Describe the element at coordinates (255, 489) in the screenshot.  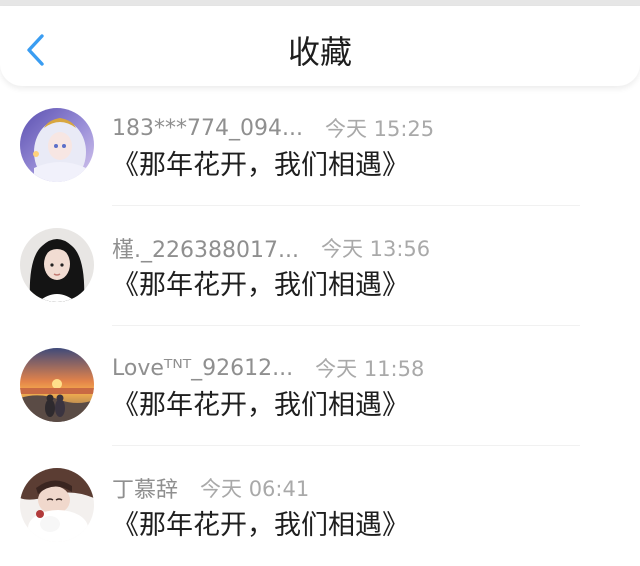
I see `timestamp: 今天 06:41` at that location.